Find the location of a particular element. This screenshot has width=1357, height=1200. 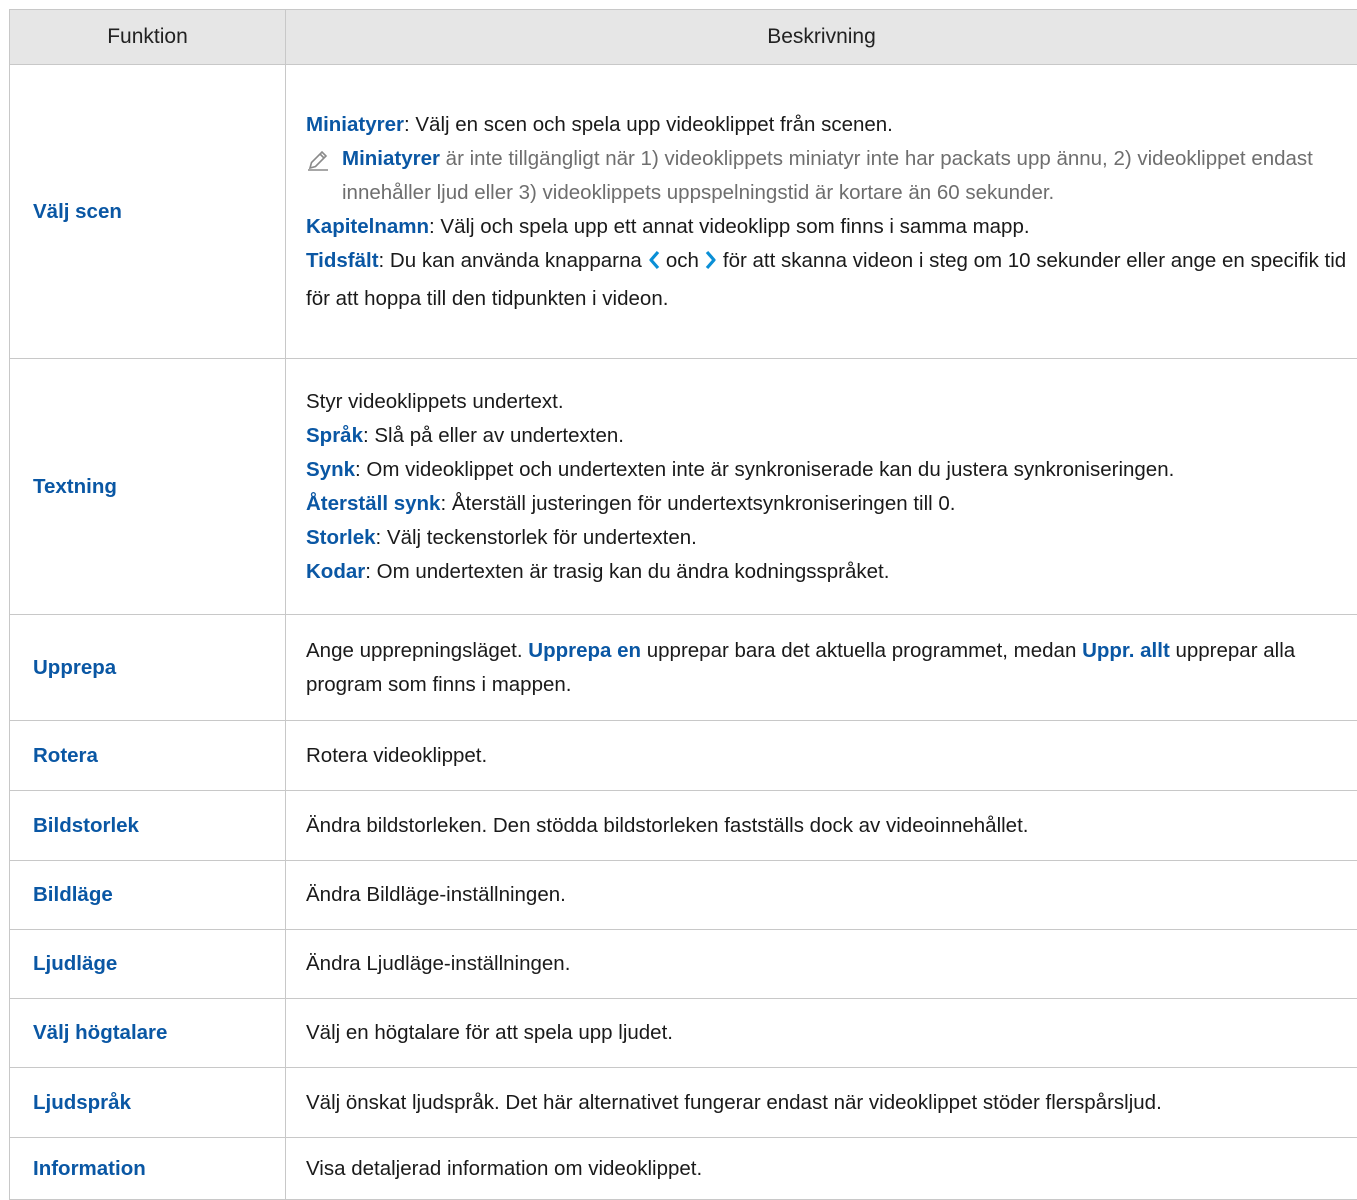

keyword: Synk is located at coordinates (330, 469).